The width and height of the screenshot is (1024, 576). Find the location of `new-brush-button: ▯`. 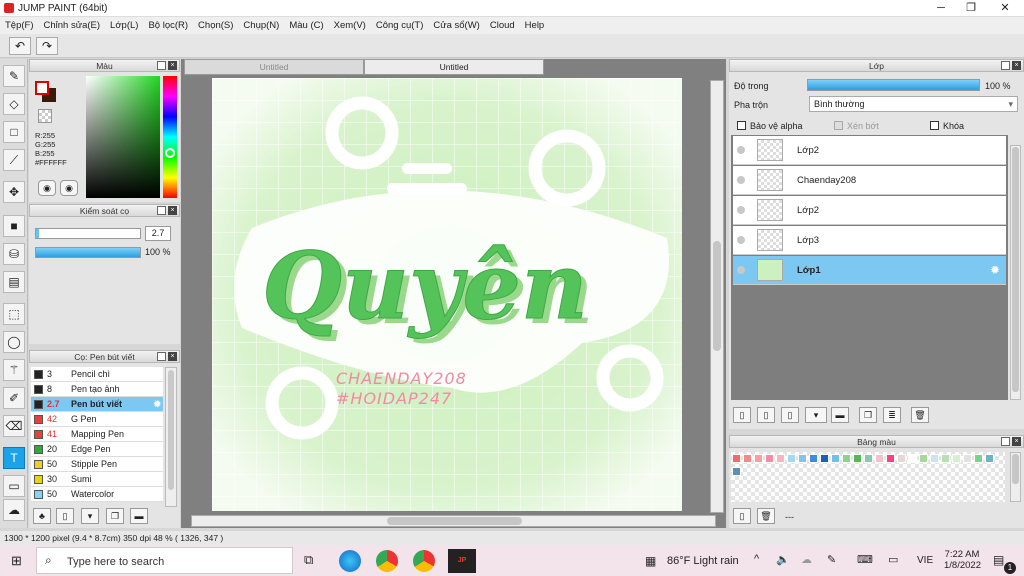

new-brush-button: ▯ is located at coordinates (65, 516).